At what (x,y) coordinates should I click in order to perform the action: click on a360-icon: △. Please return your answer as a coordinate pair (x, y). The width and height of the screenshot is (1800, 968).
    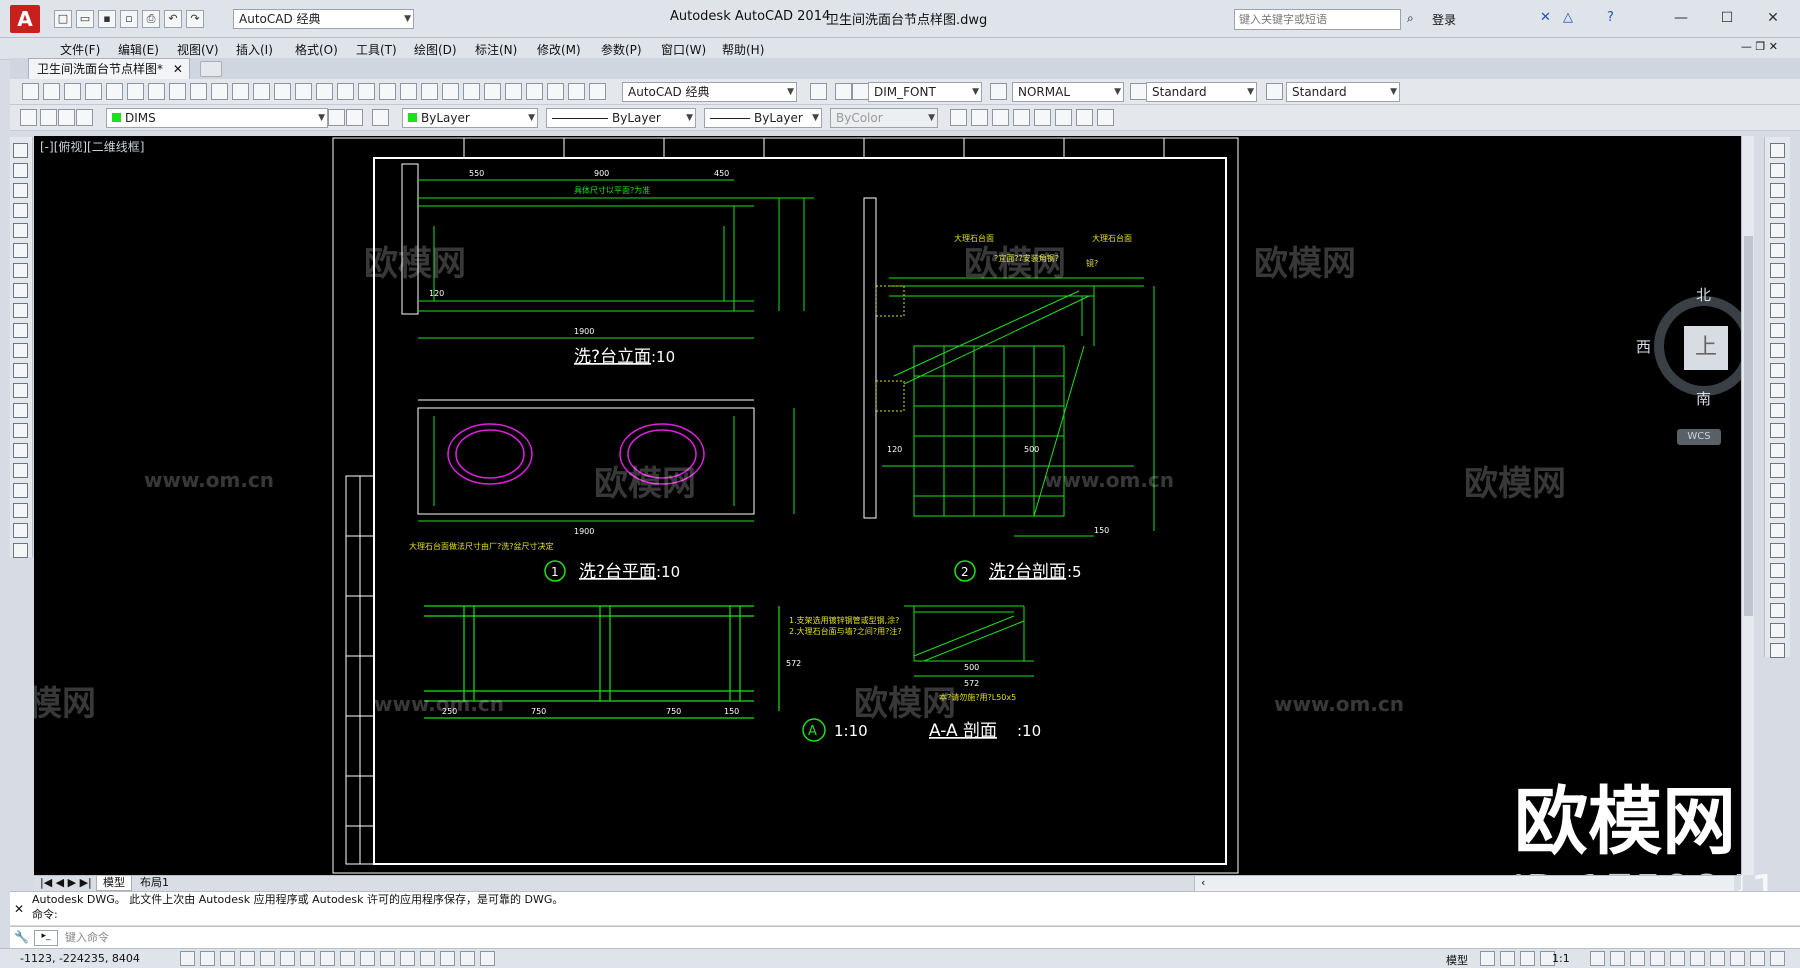
    Looking at the image, I should click on (1568, 17).